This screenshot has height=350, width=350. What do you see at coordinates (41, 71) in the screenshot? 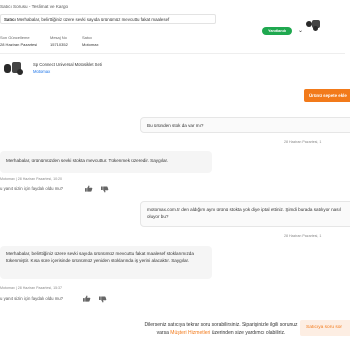
I see `product-brand-link: Motomax` at bounding box center [41, 71].